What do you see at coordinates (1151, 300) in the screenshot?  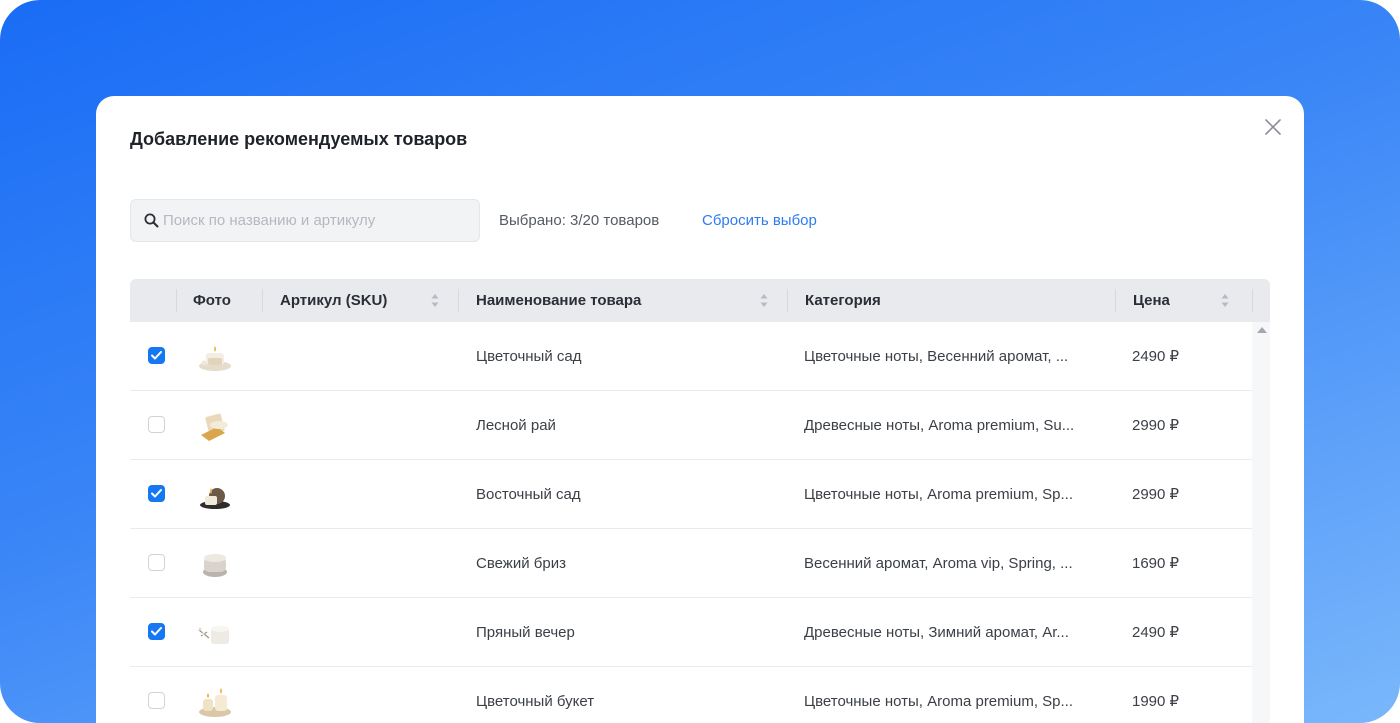 I see `header-price: Цена` at bounding box center [1151, 300].